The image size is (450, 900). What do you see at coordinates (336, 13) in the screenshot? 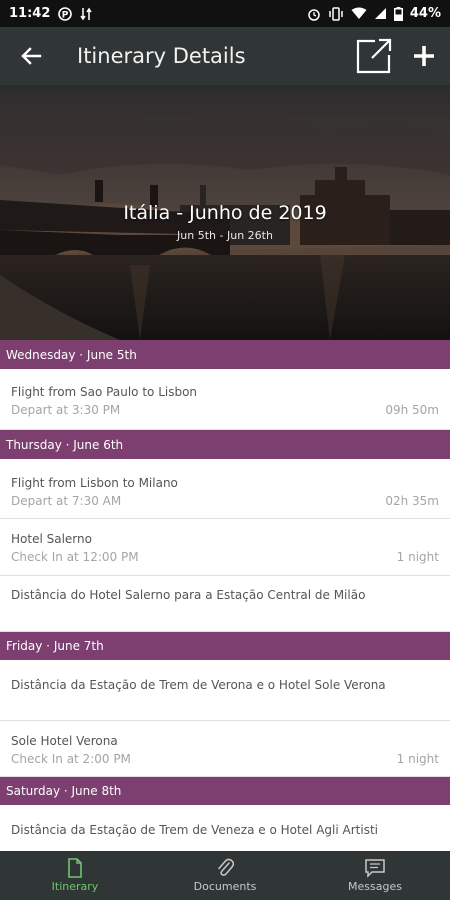
I see `vibrate-icon` at bounding box center [336, 13].